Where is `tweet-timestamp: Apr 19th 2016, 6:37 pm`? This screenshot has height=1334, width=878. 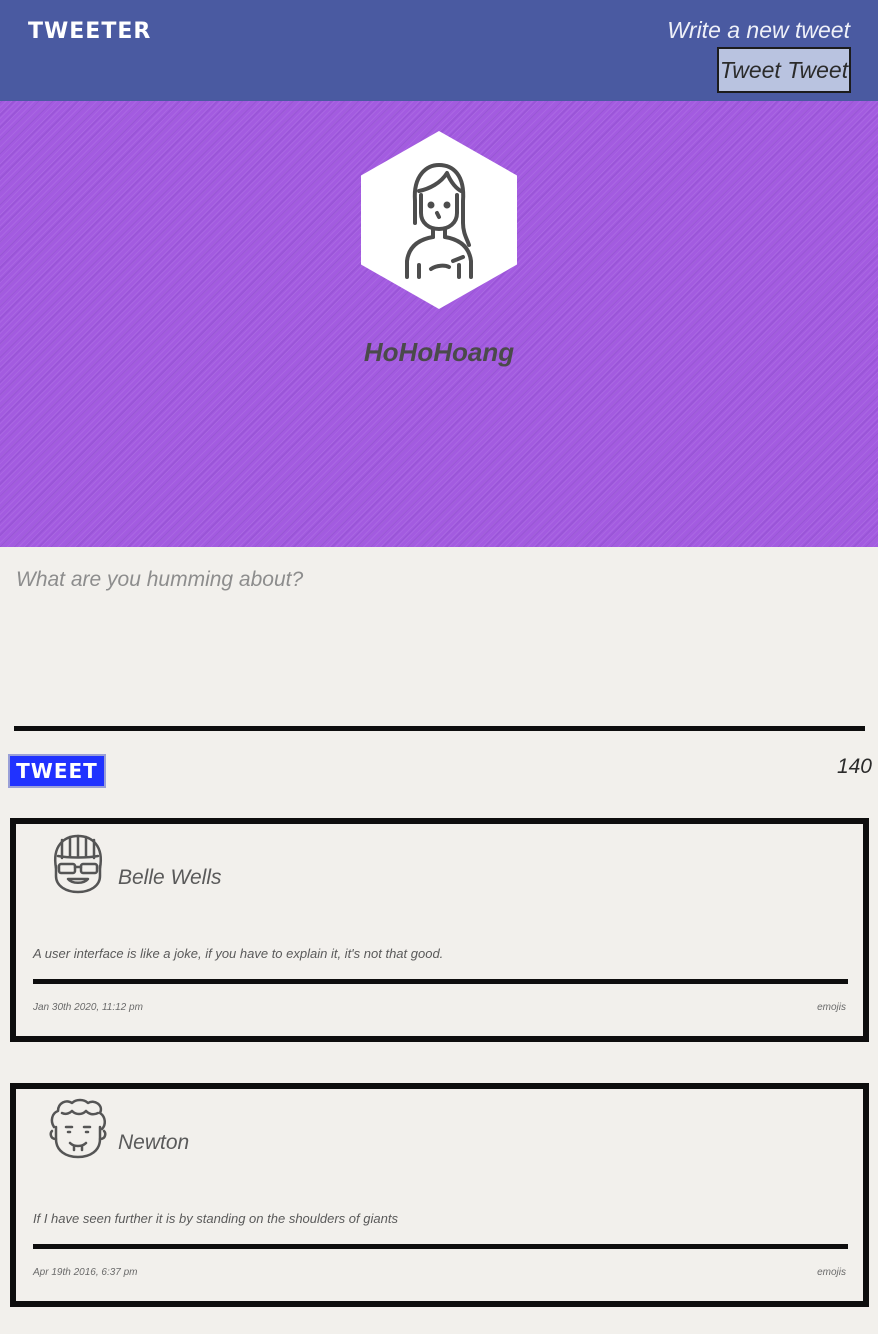
tweet-timestamp: Apr 19th 2016, 6:37 pm is located at coordinates (85, 1272).